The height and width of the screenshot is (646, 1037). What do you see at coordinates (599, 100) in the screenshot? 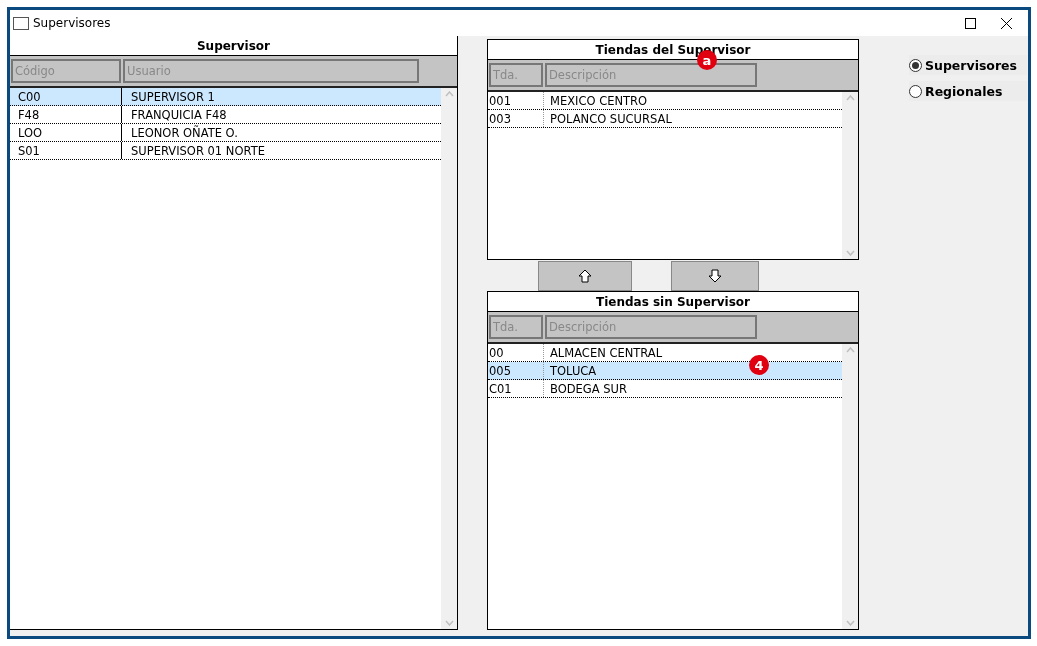
I see `table-cell-text: MEXICO CENTRO` at bounding box center [599, 100].